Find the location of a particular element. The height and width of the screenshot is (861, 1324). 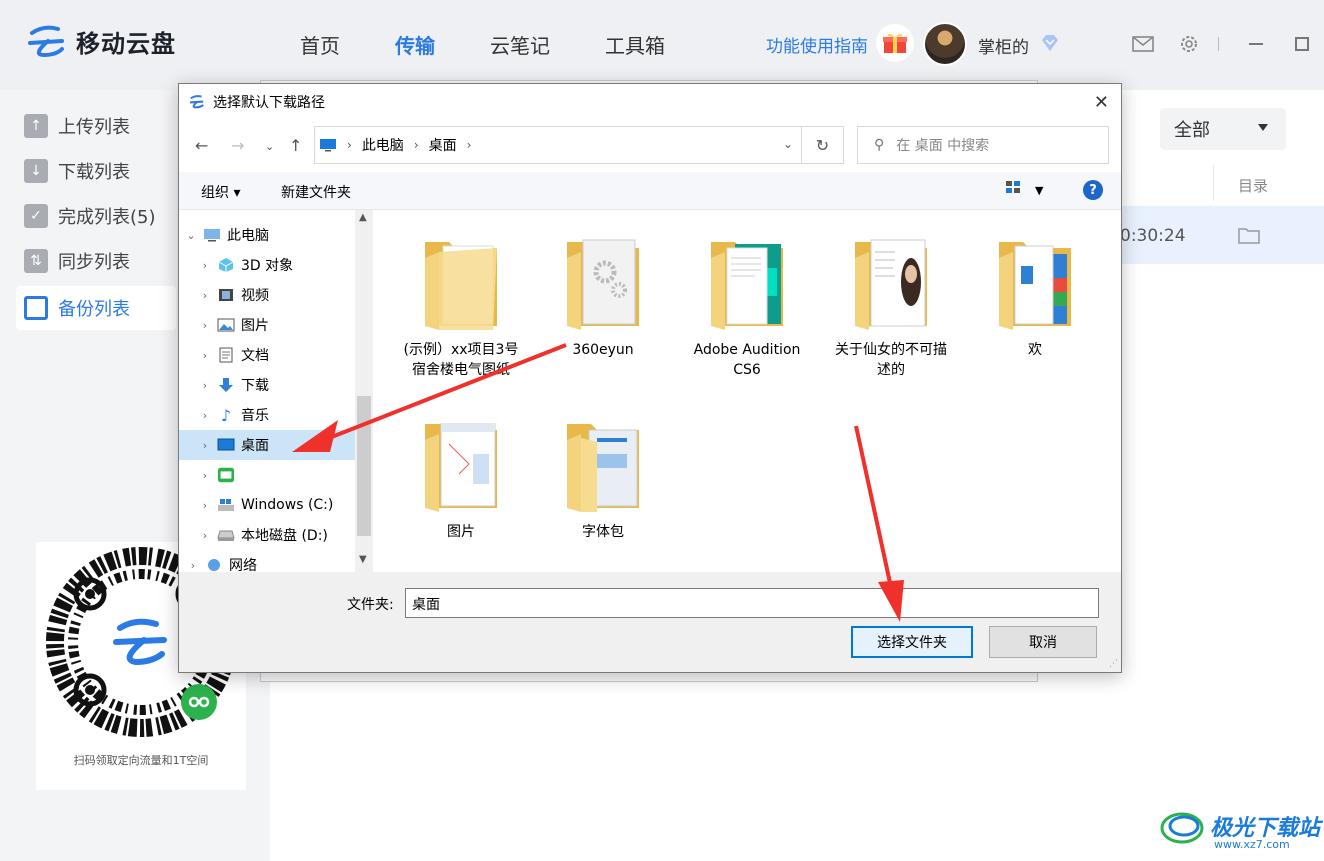

tree-item-3d-objects: › 3D 对象 is located at coordinates (267, 265).